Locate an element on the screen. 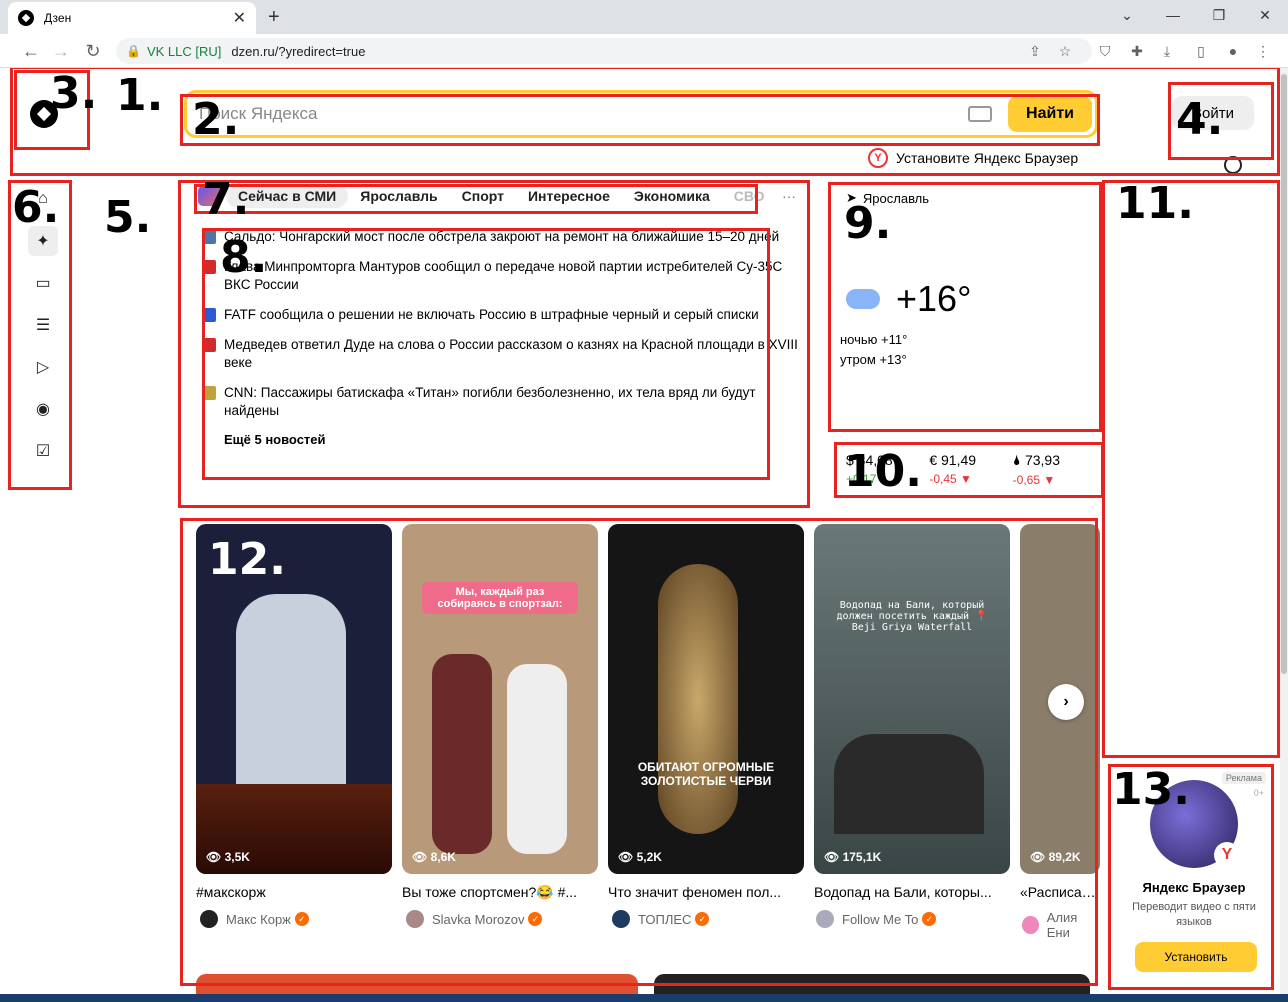 The height and width of the screenshot is (1002, 1288). annotation-label-8: 8. is located at coordinates (244, 257).